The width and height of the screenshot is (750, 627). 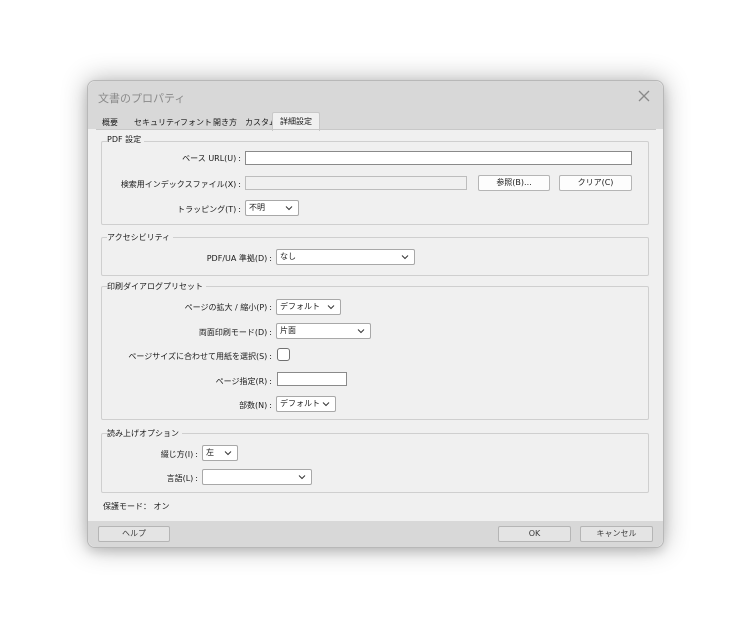 I want to click on tab-fonts: フォント, so click(x=196, y=122).